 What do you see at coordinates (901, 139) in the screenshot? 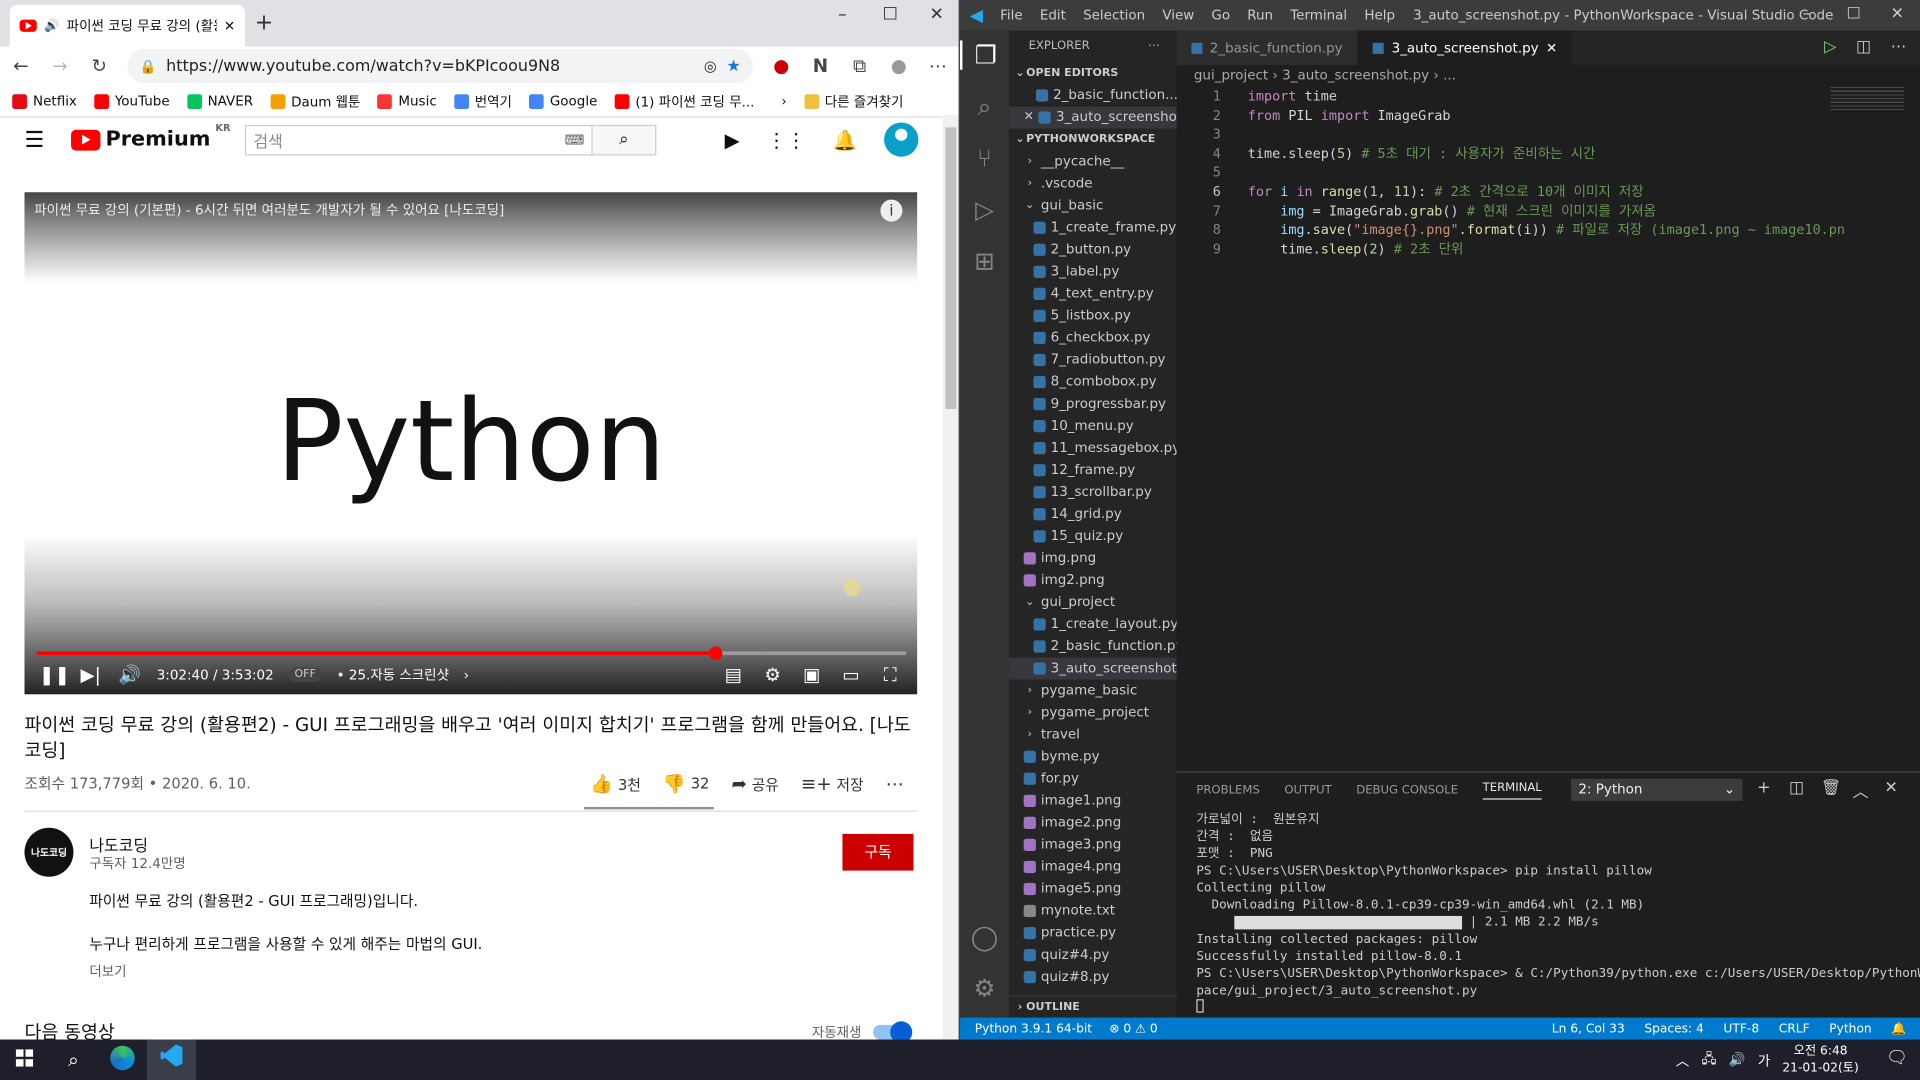
I see `user-avatar` at bounding box center [901, 139].